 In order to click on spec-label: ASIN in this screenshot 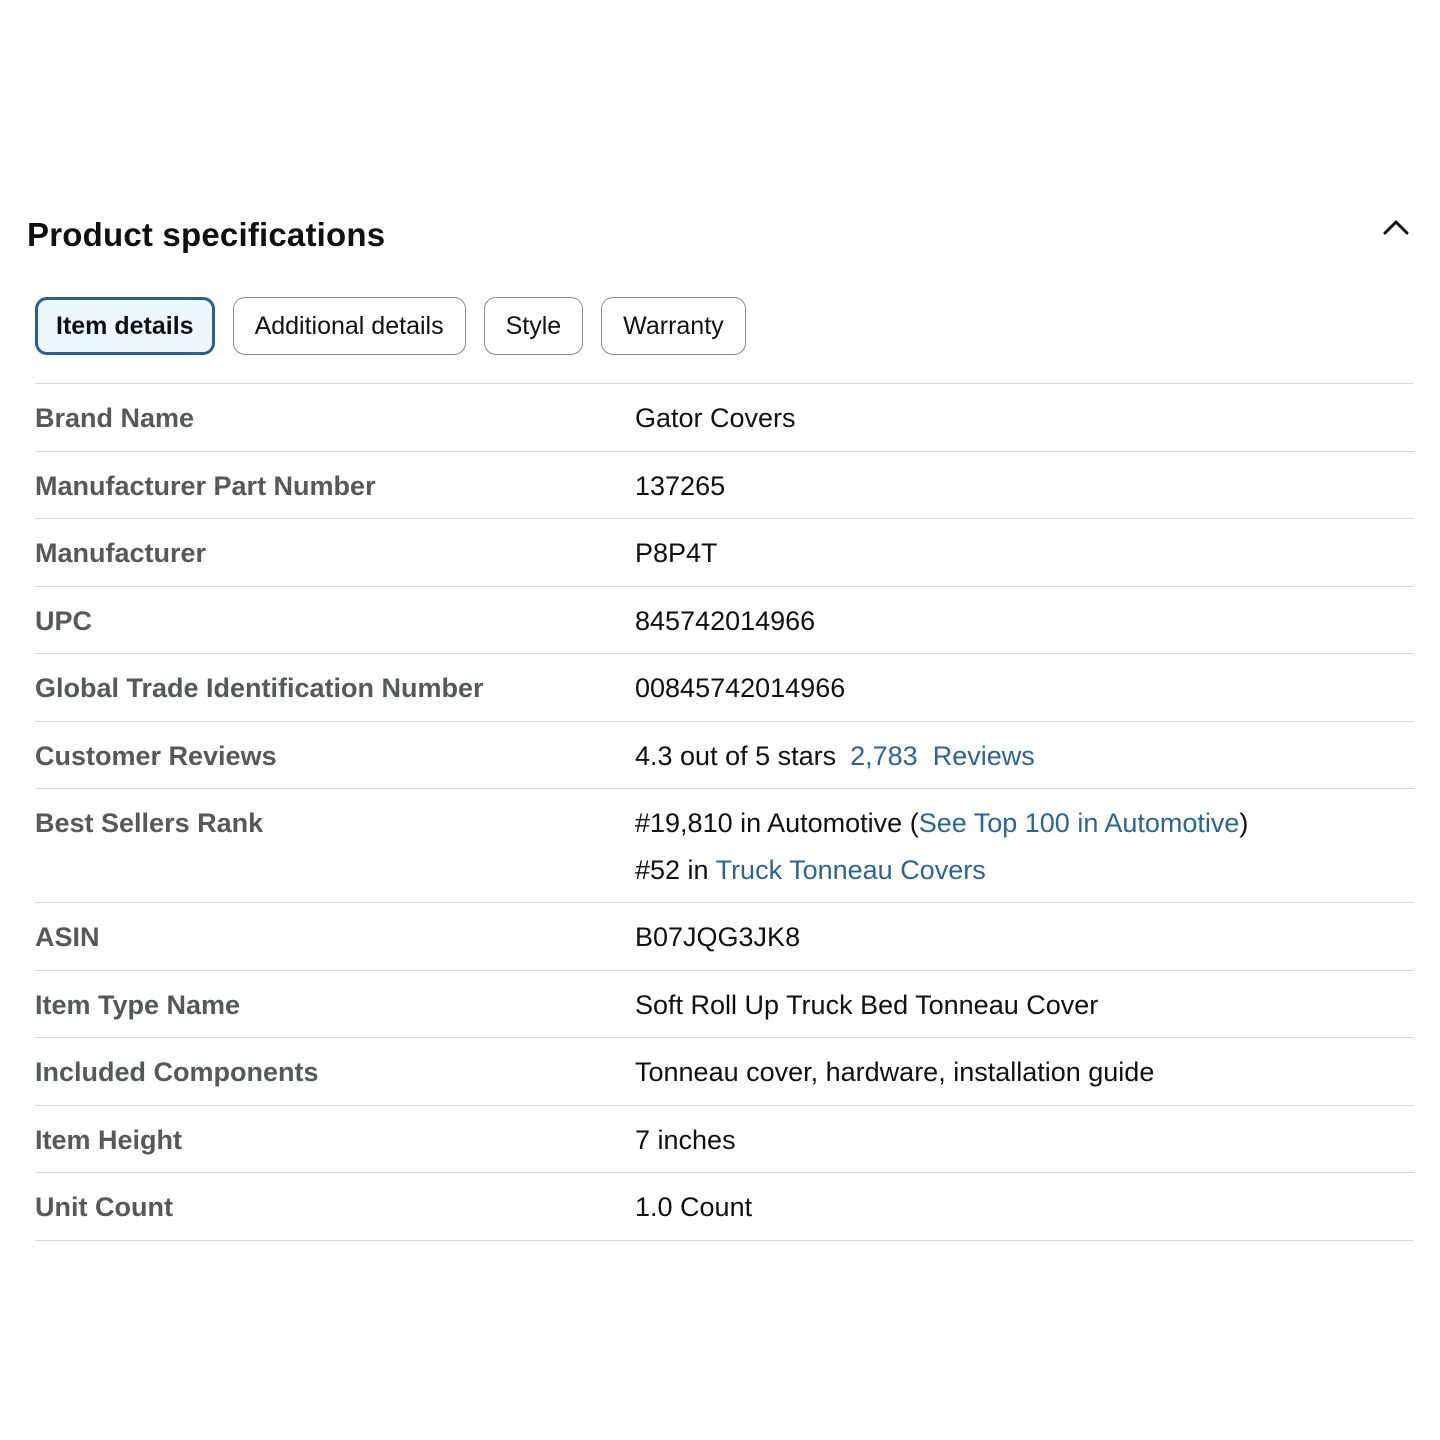, I will do `click(67, 937)`.